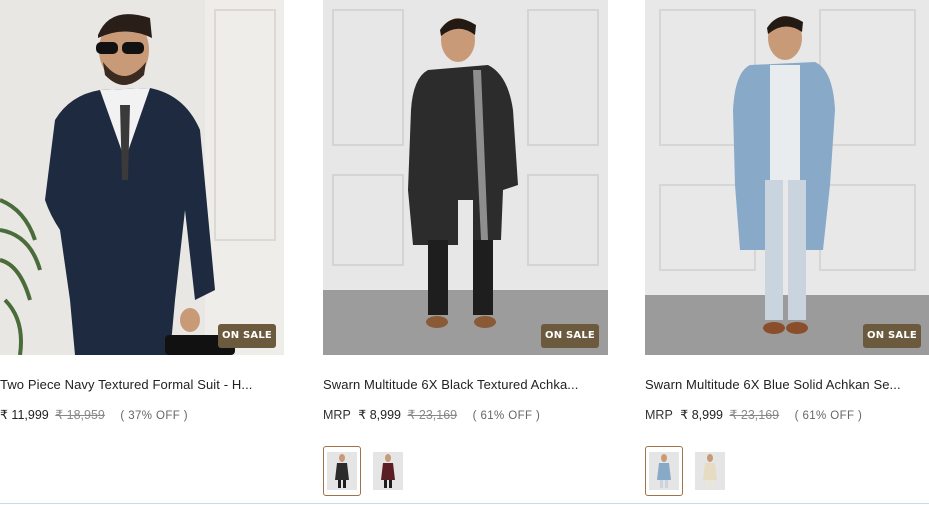 This screenshot has width=929, height=505. Describe the element at coordinates (154, 416) in the screenshot. I see `discount-label: ( 37% OFF )` at that location.